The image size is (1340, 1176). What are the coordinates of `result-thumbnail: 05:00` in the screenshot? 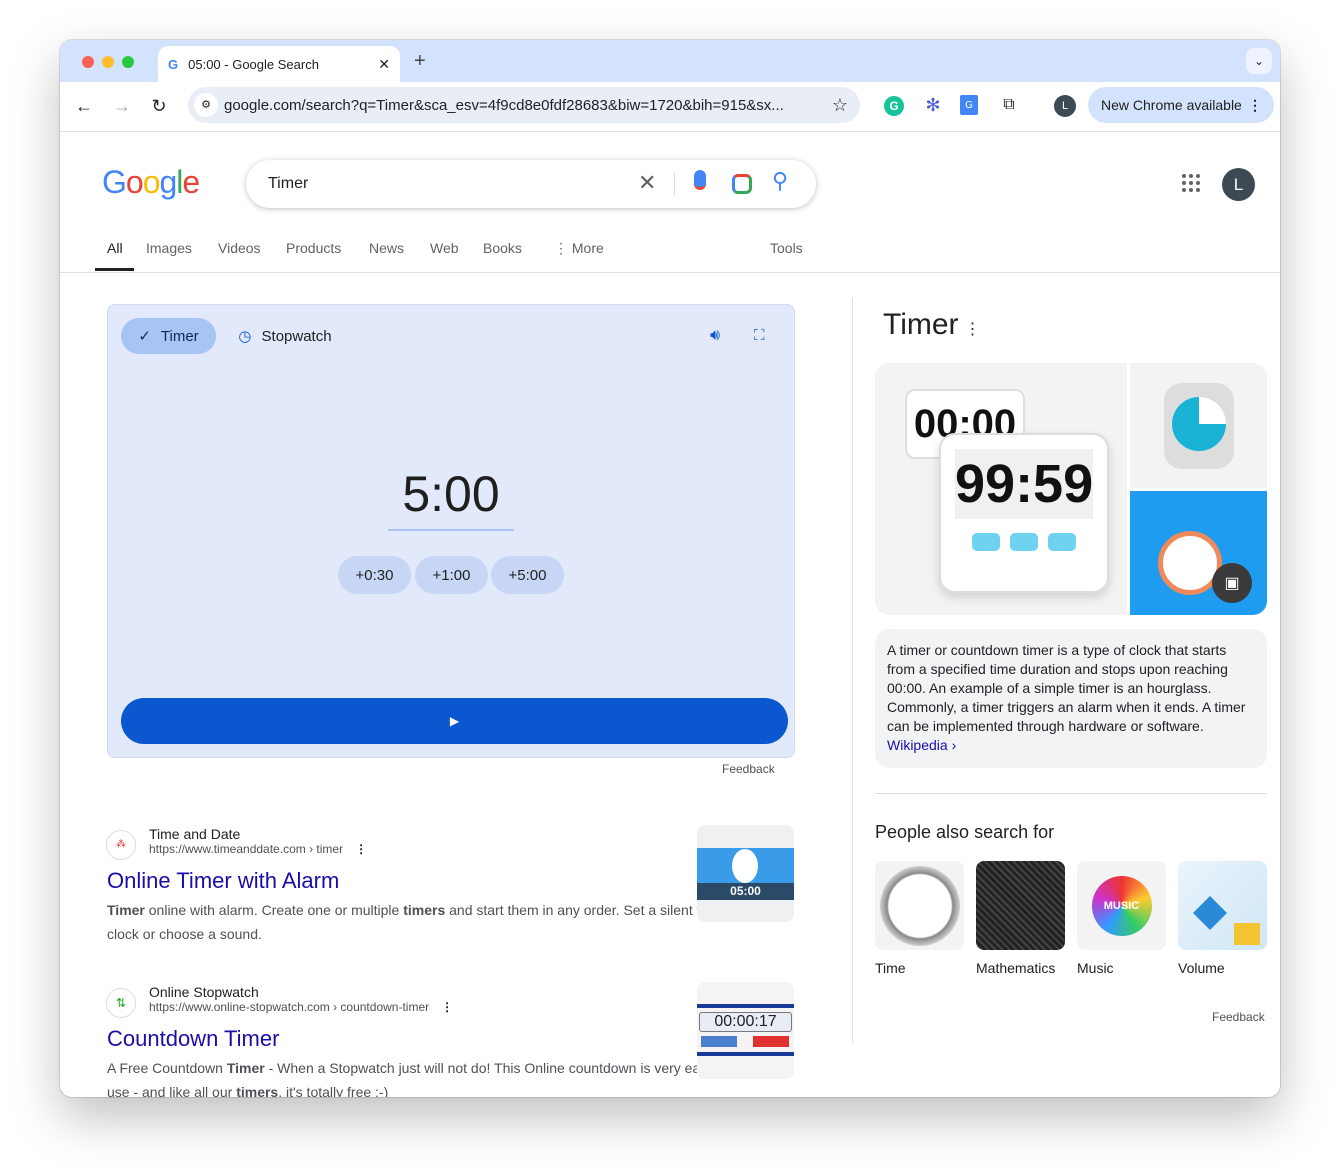 It's located at (745, 873).